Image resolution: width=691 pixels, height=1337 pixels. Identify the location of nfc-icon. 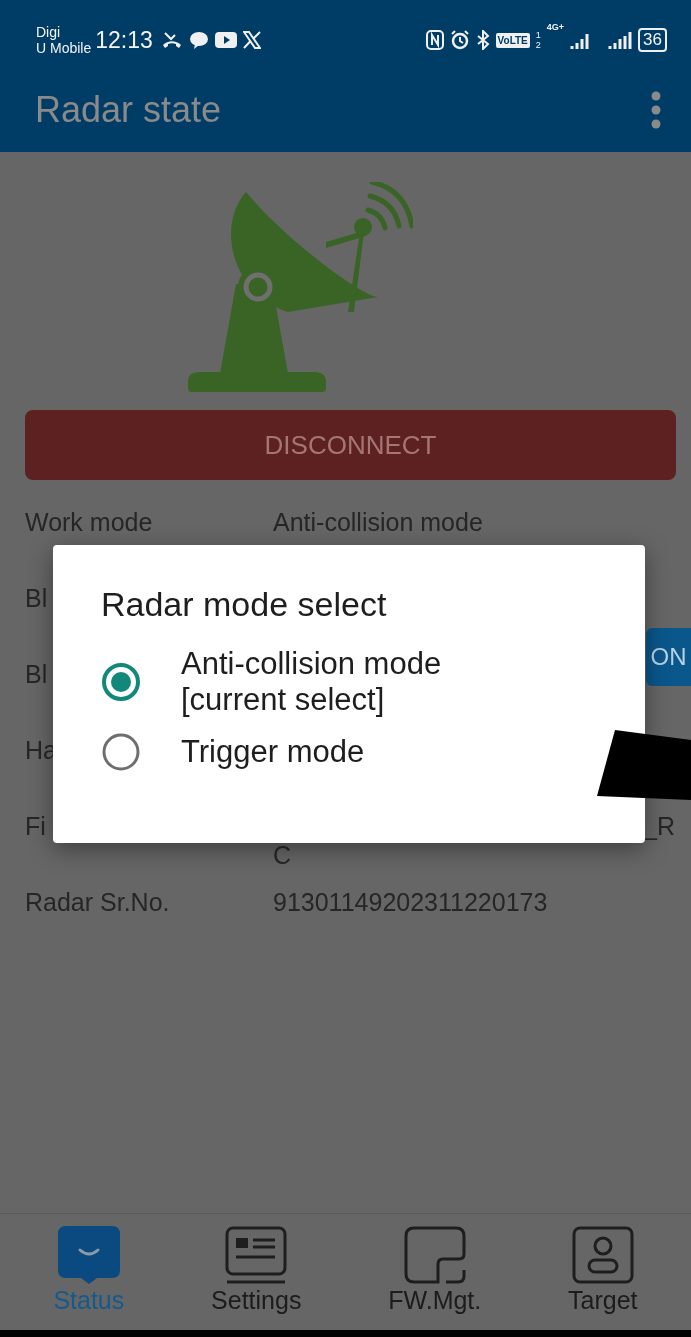
(434, 40).